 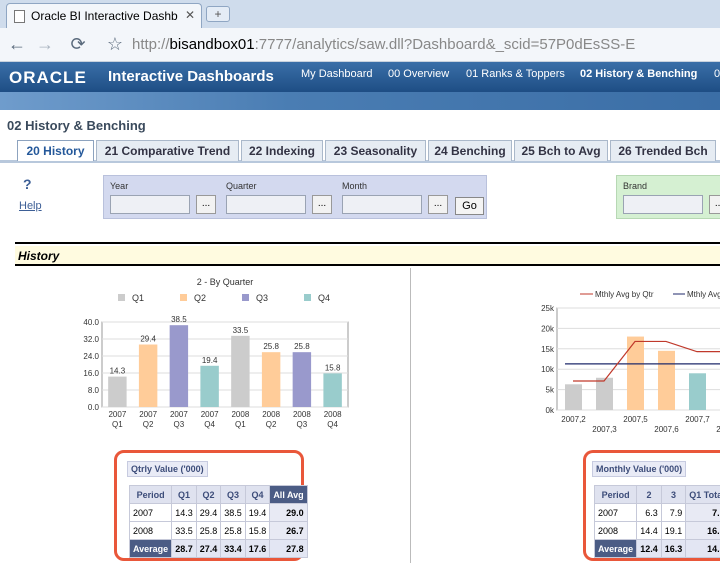 What do you see at coordinates (191, 76) in the screenshot?
I see `app-title: Interactive Dashboards` at bounding box center [191, 76].